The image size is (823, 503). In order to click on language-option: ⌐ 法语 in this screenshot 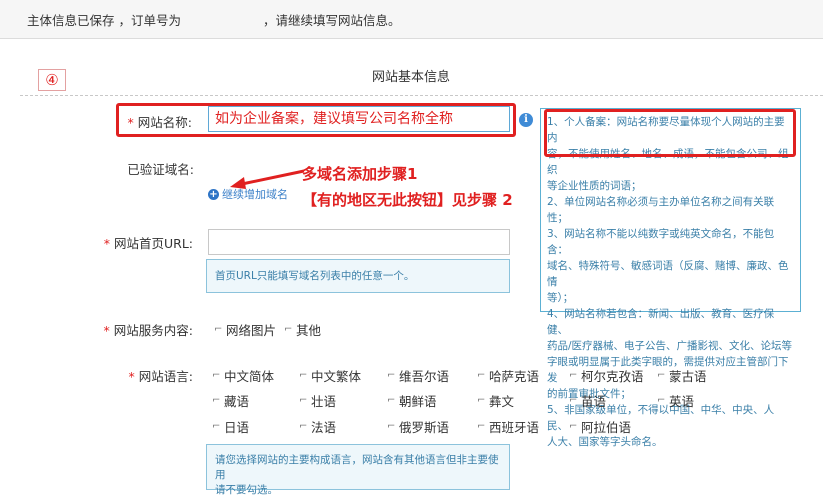, I will do `click(317, 426)`.